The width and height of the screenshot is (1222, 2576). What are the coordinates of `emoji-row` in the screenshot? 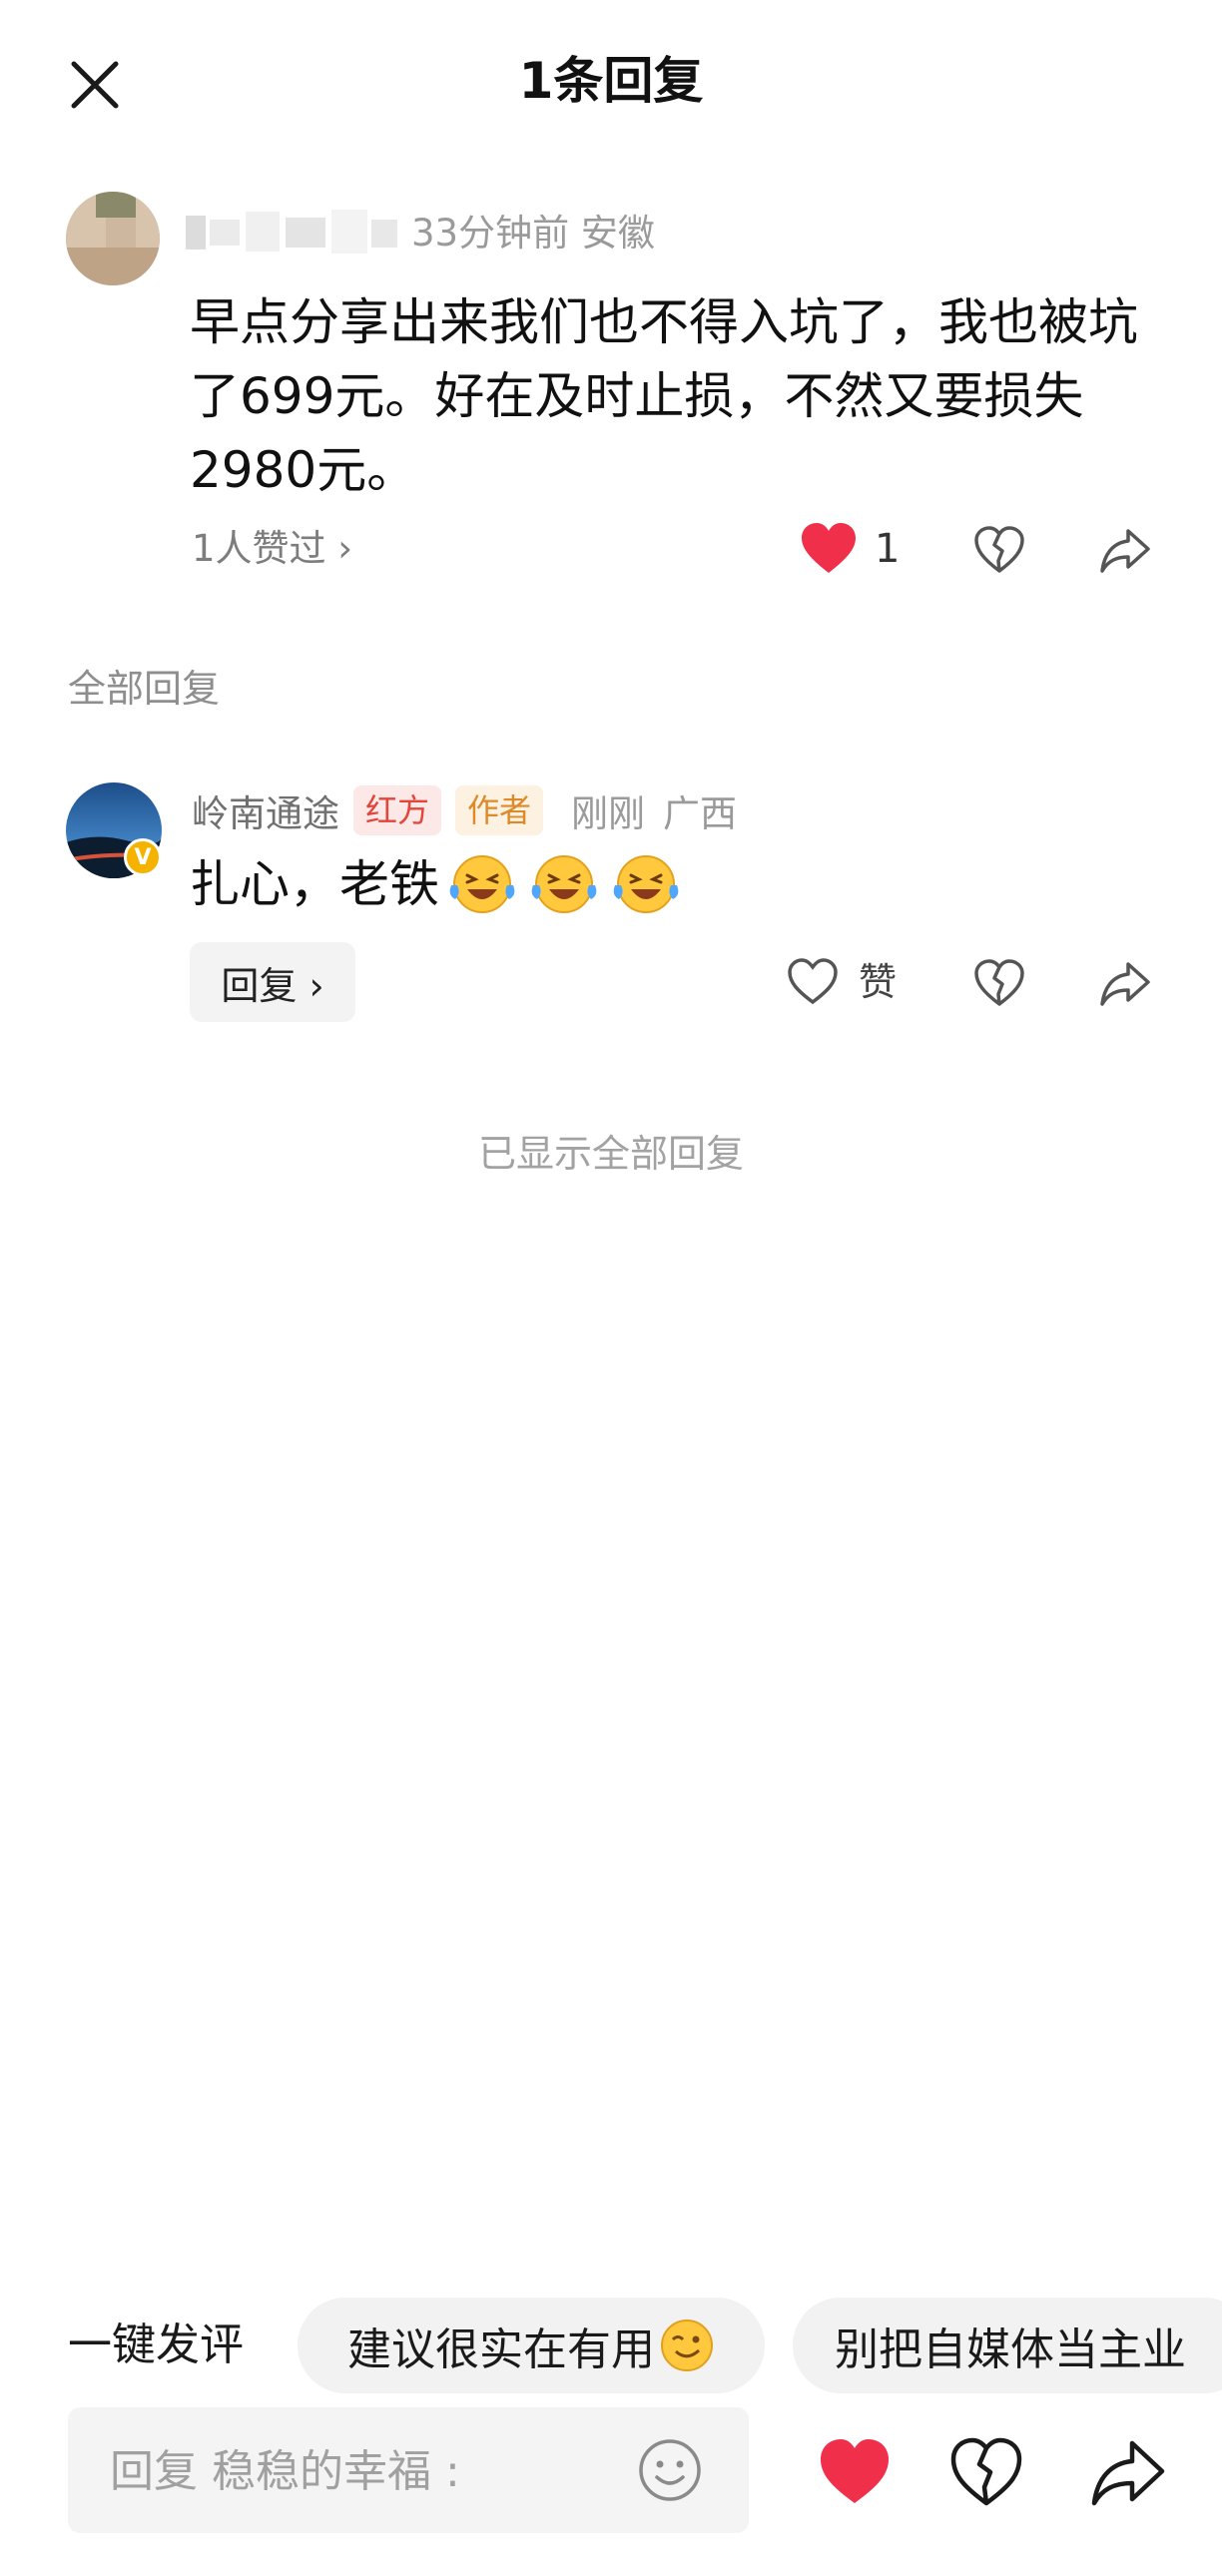 It's located at (564, 884).